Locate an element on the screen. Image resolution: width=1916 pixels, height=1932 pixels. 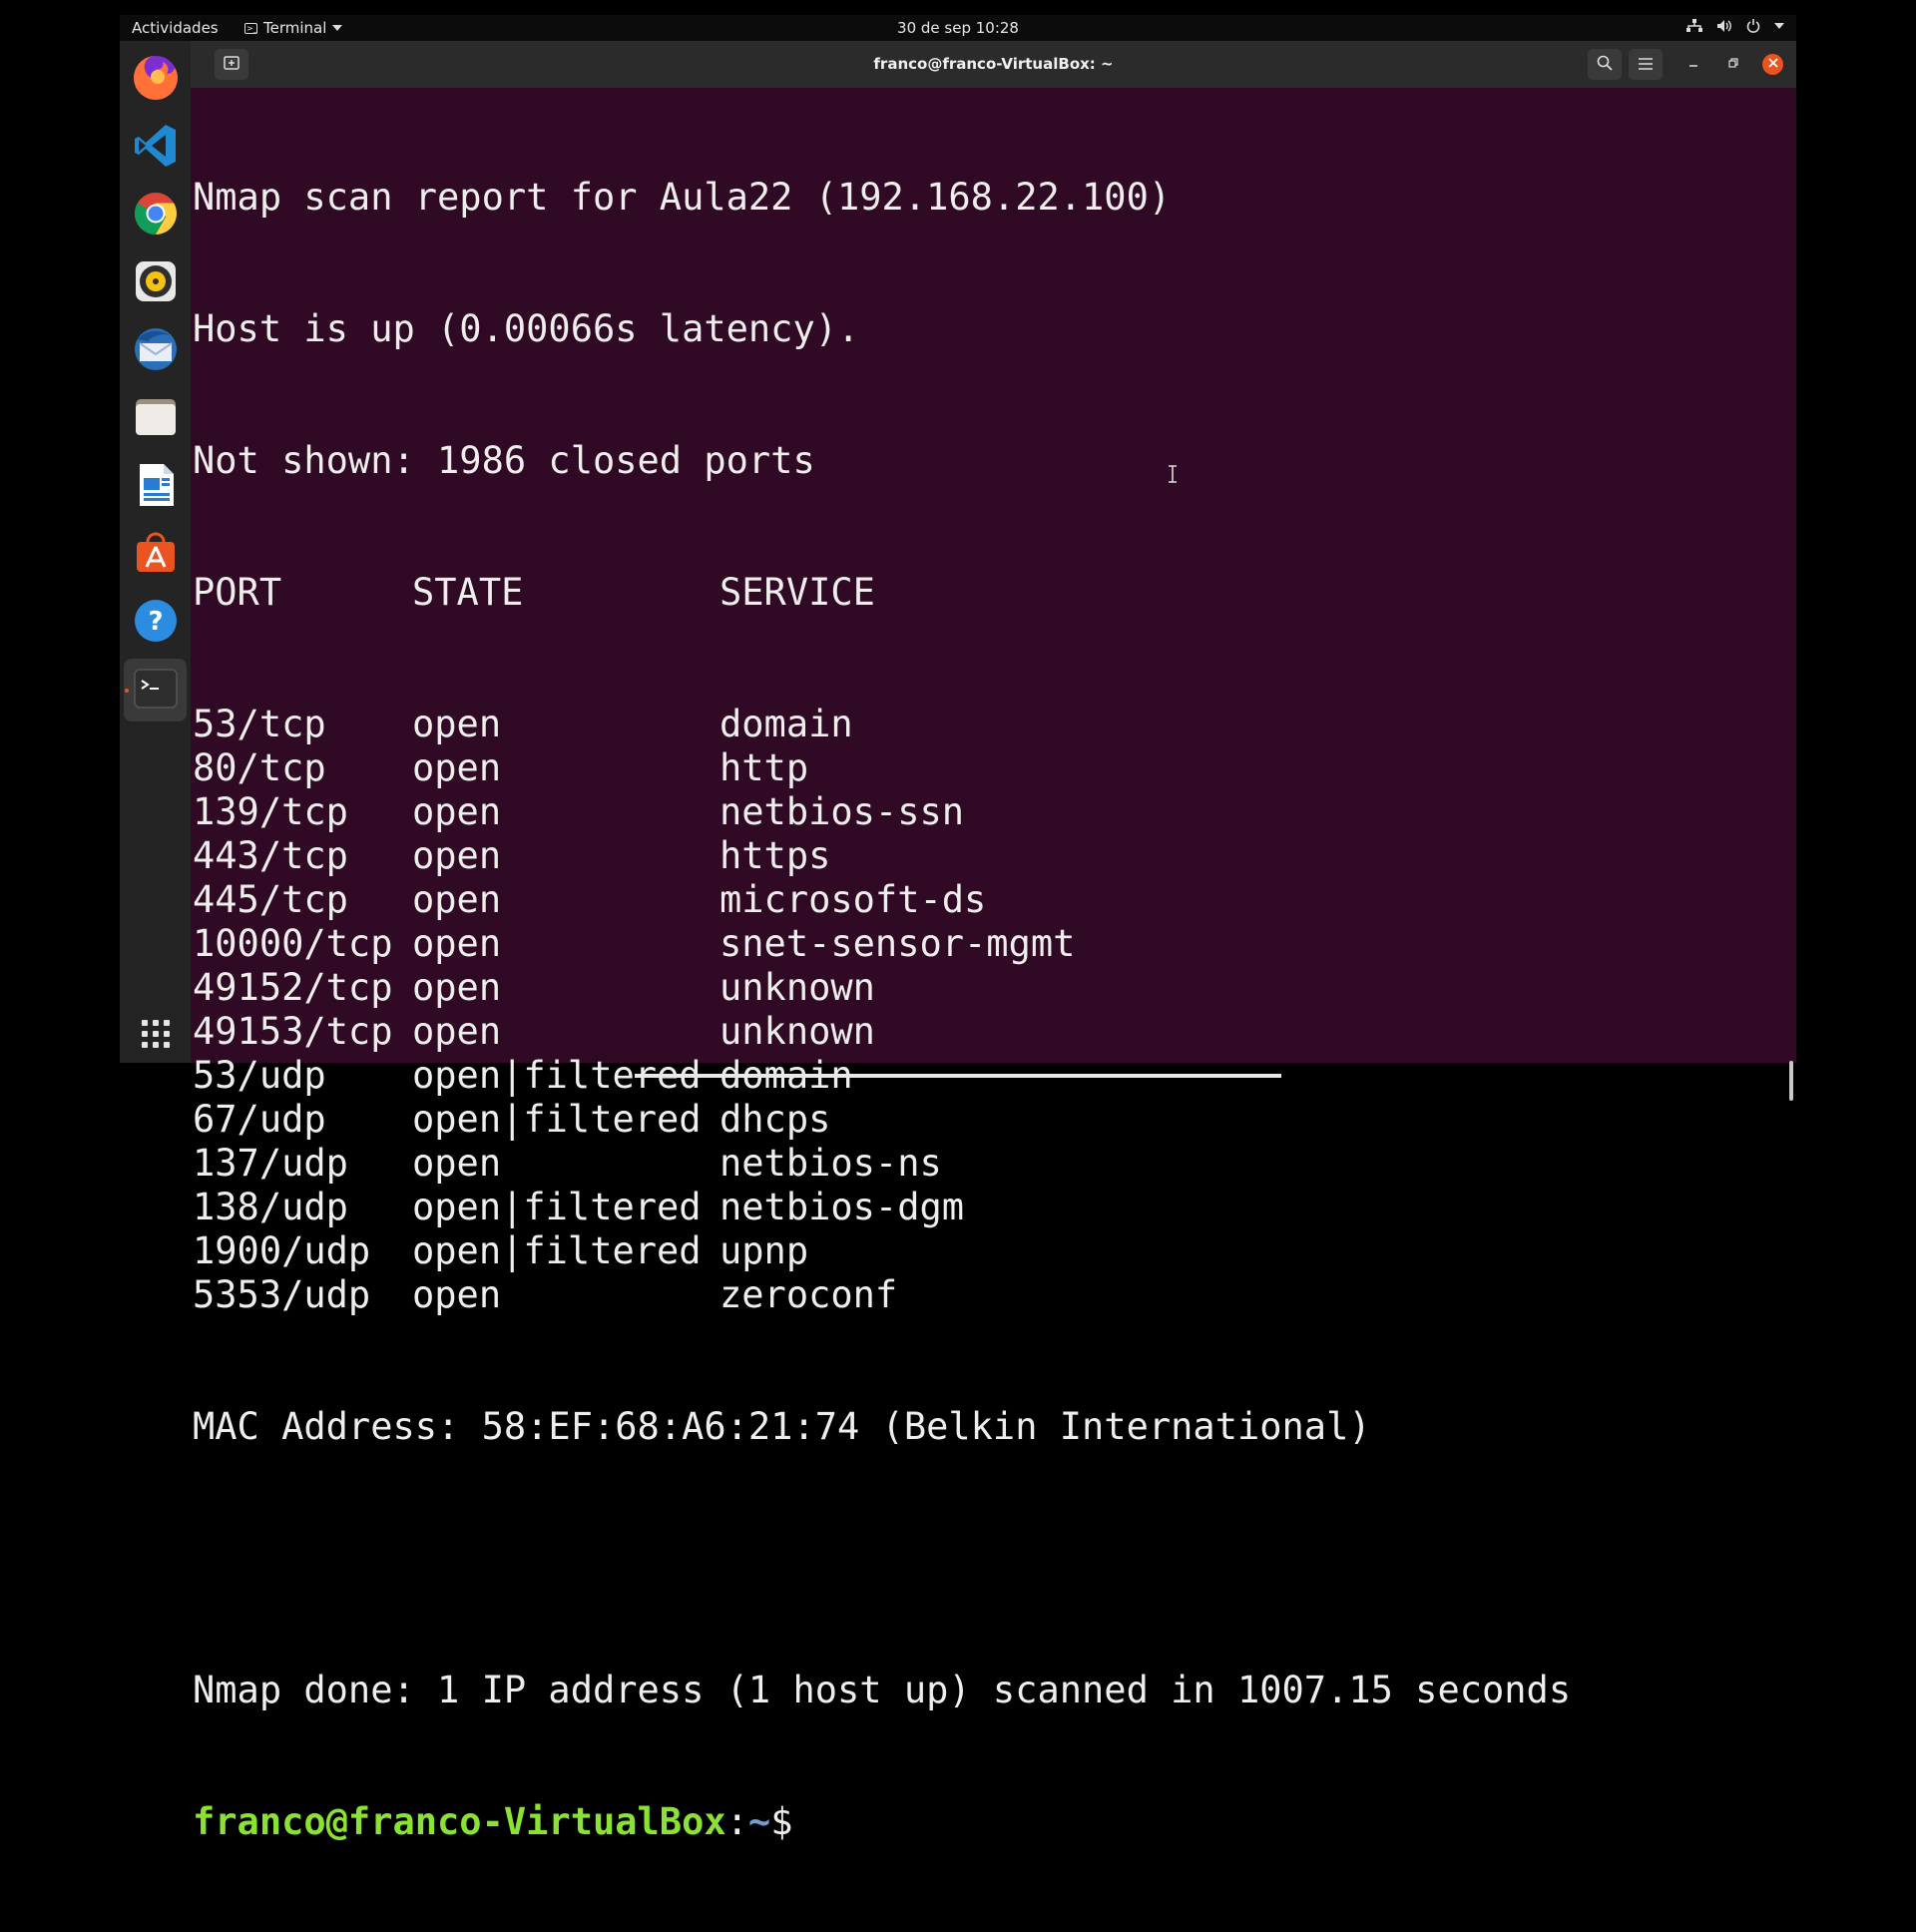
restore-icon is located at coordinates (1732, 64).